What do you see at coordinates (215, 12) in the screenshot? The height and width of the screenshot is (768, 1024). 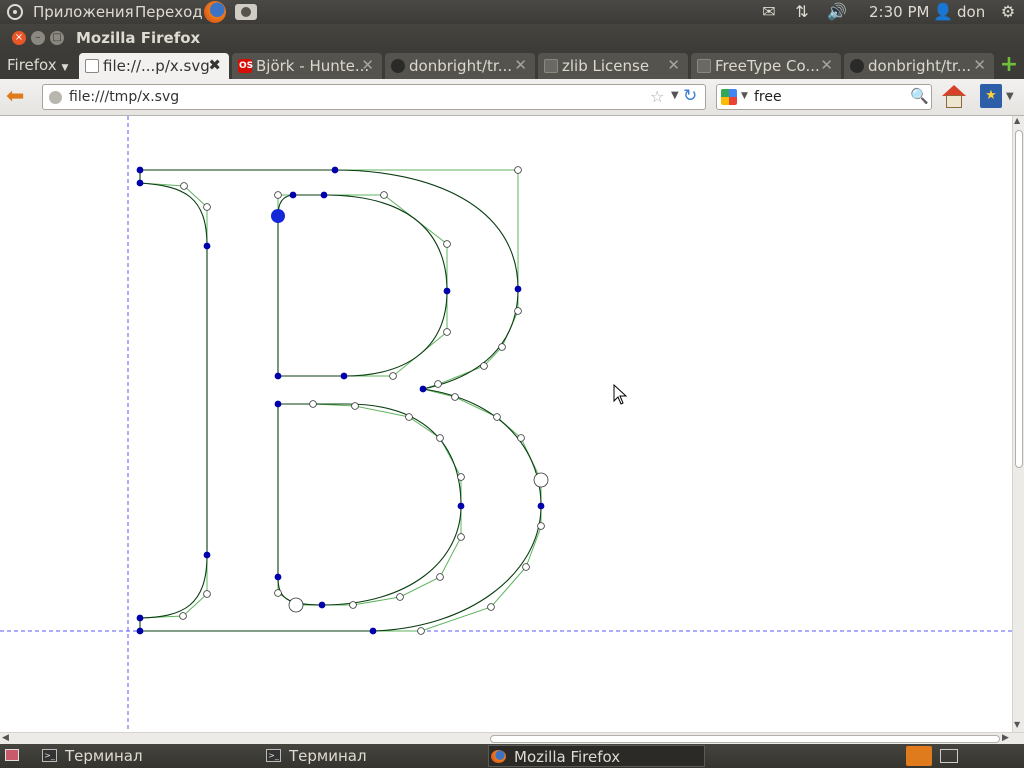 I see `firefox-launcher-icon` at bounding box center [215, 12].